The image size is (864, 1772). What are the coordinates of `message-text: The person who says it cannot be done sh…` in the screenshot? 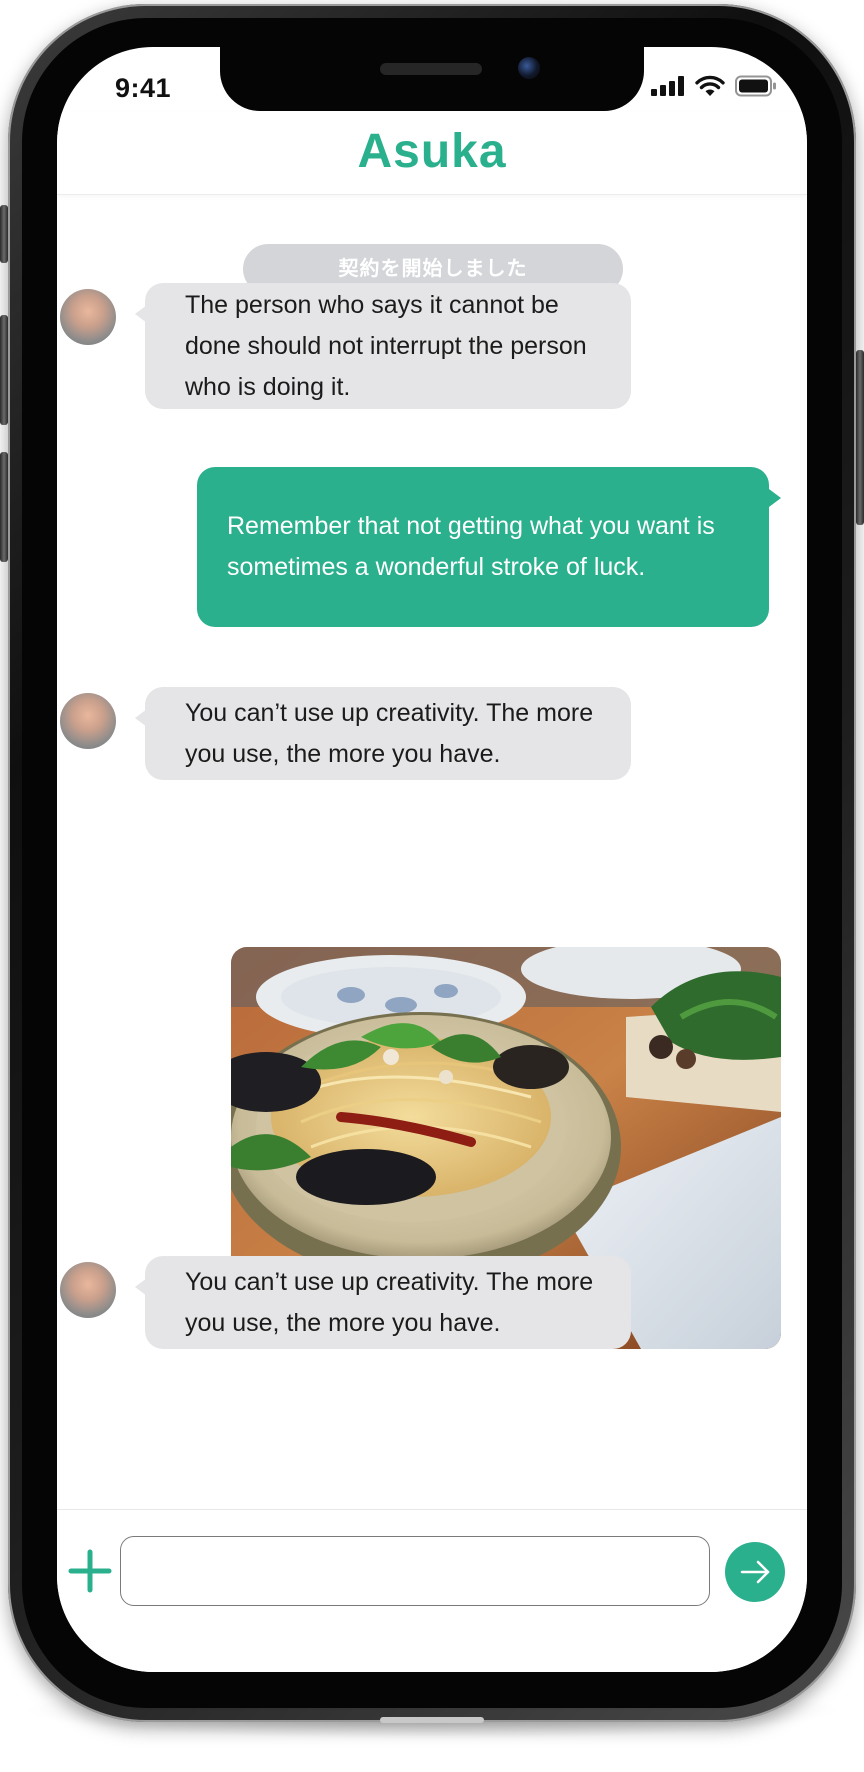 It's located at (386, 345).